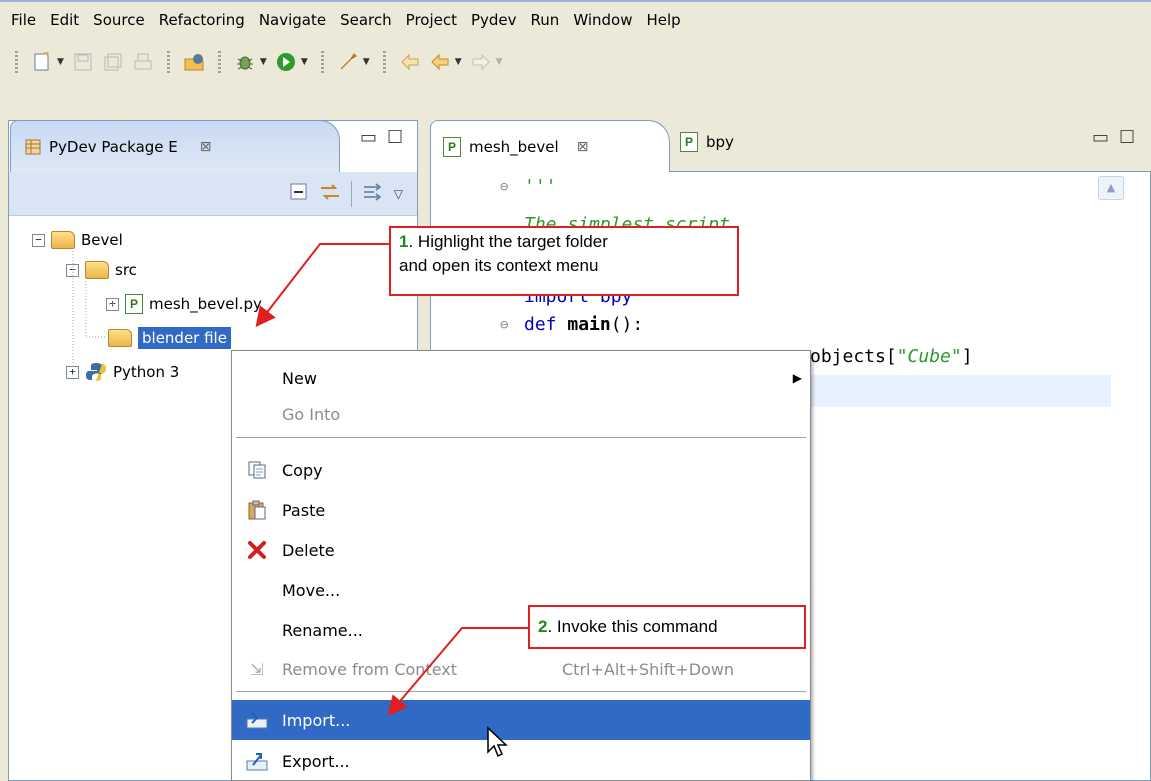  I want to click on mouse-cursor-icon, so click(497, 742).